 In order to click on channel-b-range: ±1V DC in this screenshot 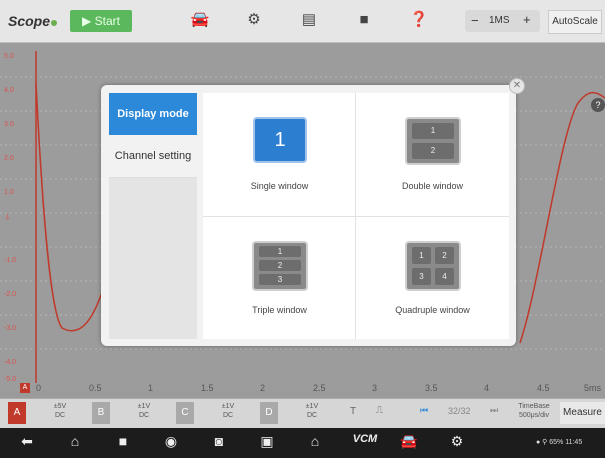, I will do `click(144, 411)`.